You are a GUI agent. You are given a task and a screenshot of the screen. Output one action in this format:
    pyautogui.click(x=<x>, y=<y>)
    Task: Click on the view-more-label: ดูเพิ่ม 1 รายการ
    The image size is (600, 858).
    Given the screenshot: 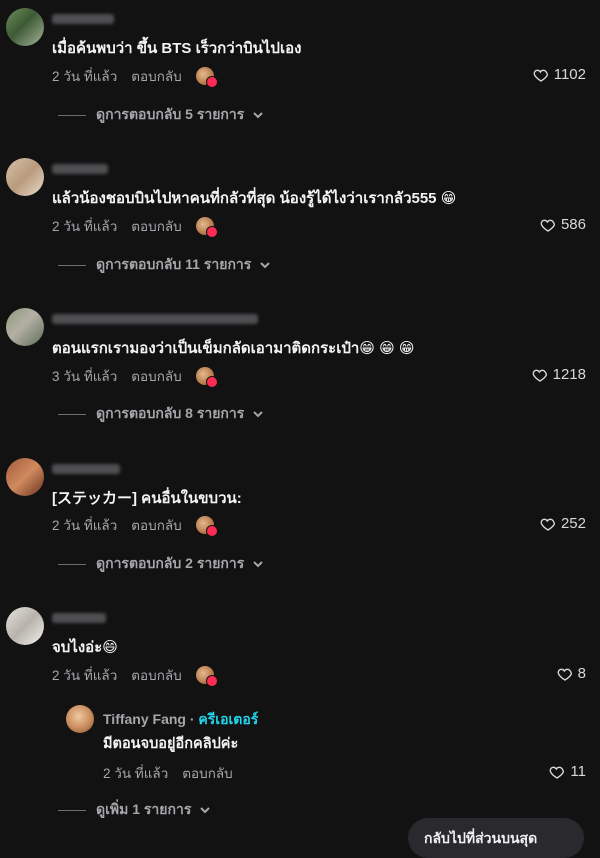 What is the action you would take?
    pyautogui.click(x=144, y=809)
    